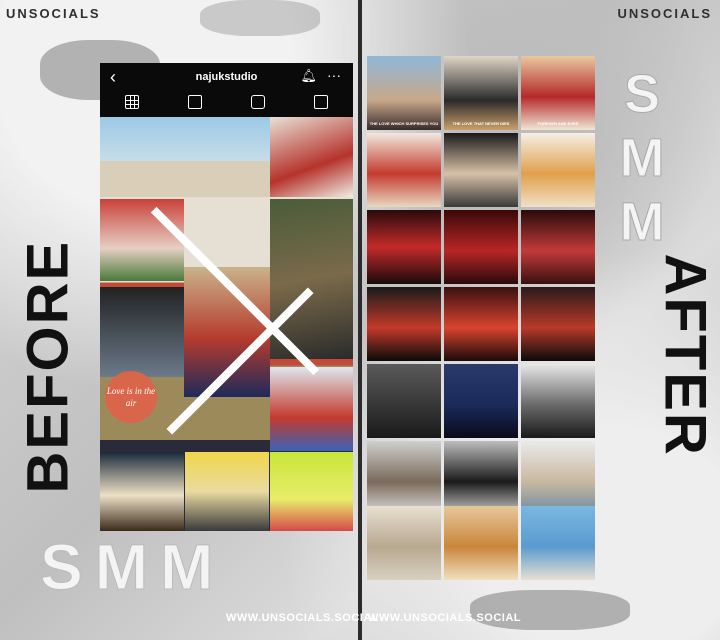 The image size is (720, 640). Describe the element at coordinates (558, 123) in the screenshot. I see `post-caption: FOREVER AND EVER` at that location.